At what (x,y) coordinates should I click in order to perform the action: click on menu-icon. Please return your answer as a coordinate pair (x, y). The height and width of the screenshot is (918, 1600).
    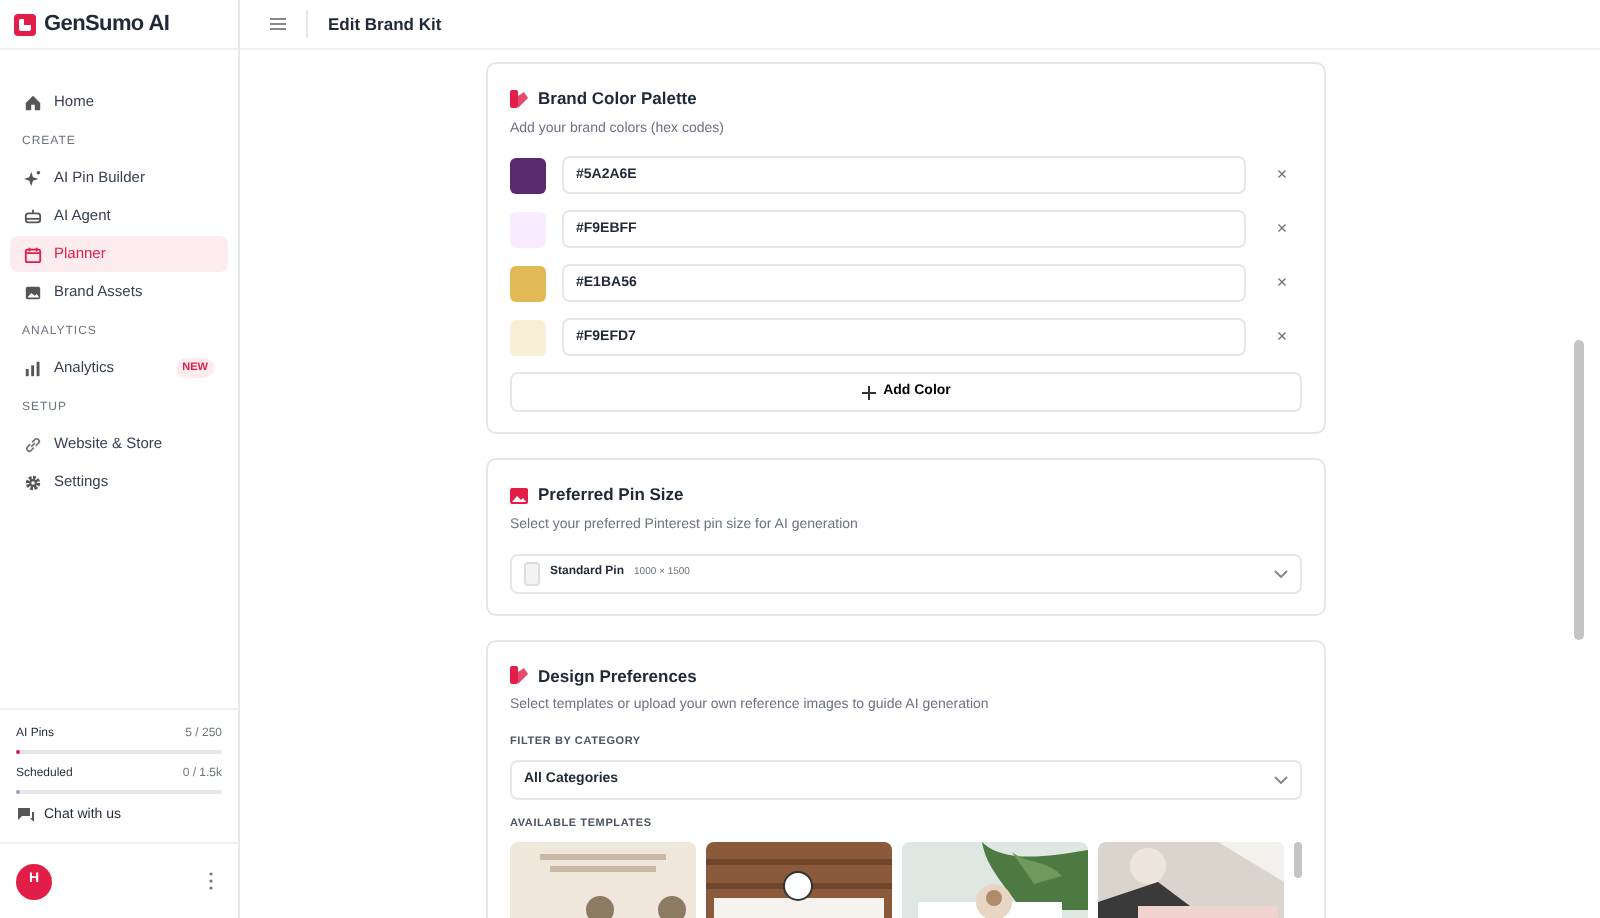
    Looking at the image, I should click on (278, 24).